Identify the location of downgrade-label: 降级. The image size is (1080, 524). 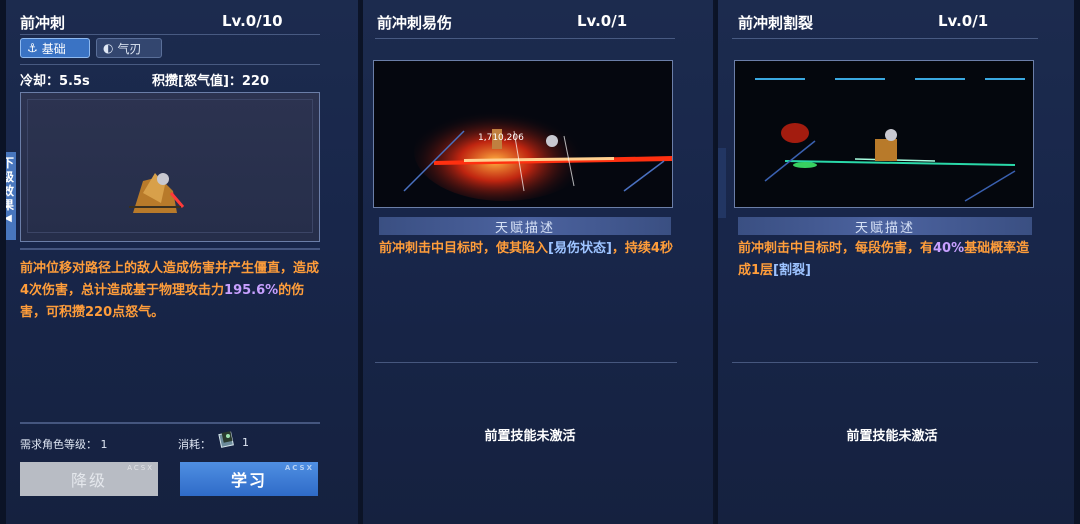
(88, 480).